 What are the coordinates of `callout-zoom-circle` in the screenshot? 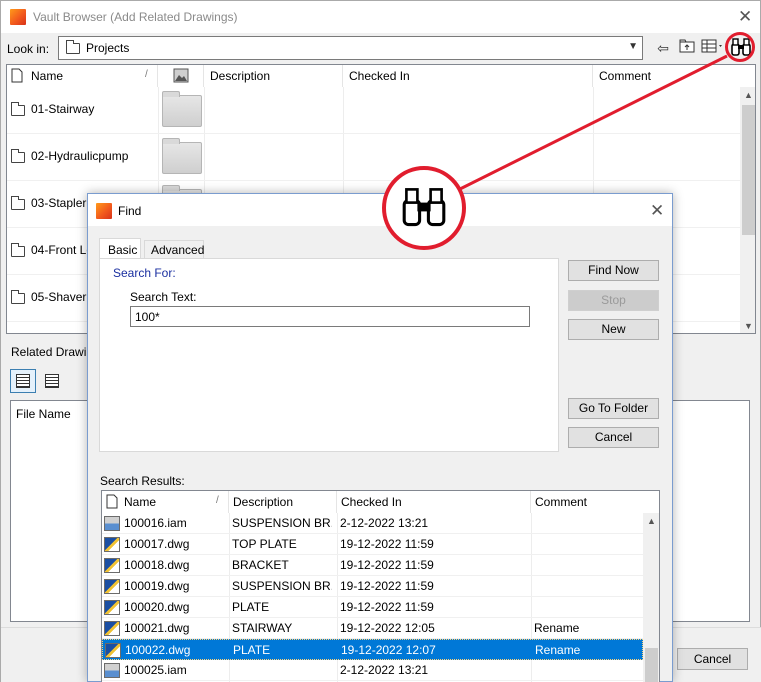 It's located at (424, 208).